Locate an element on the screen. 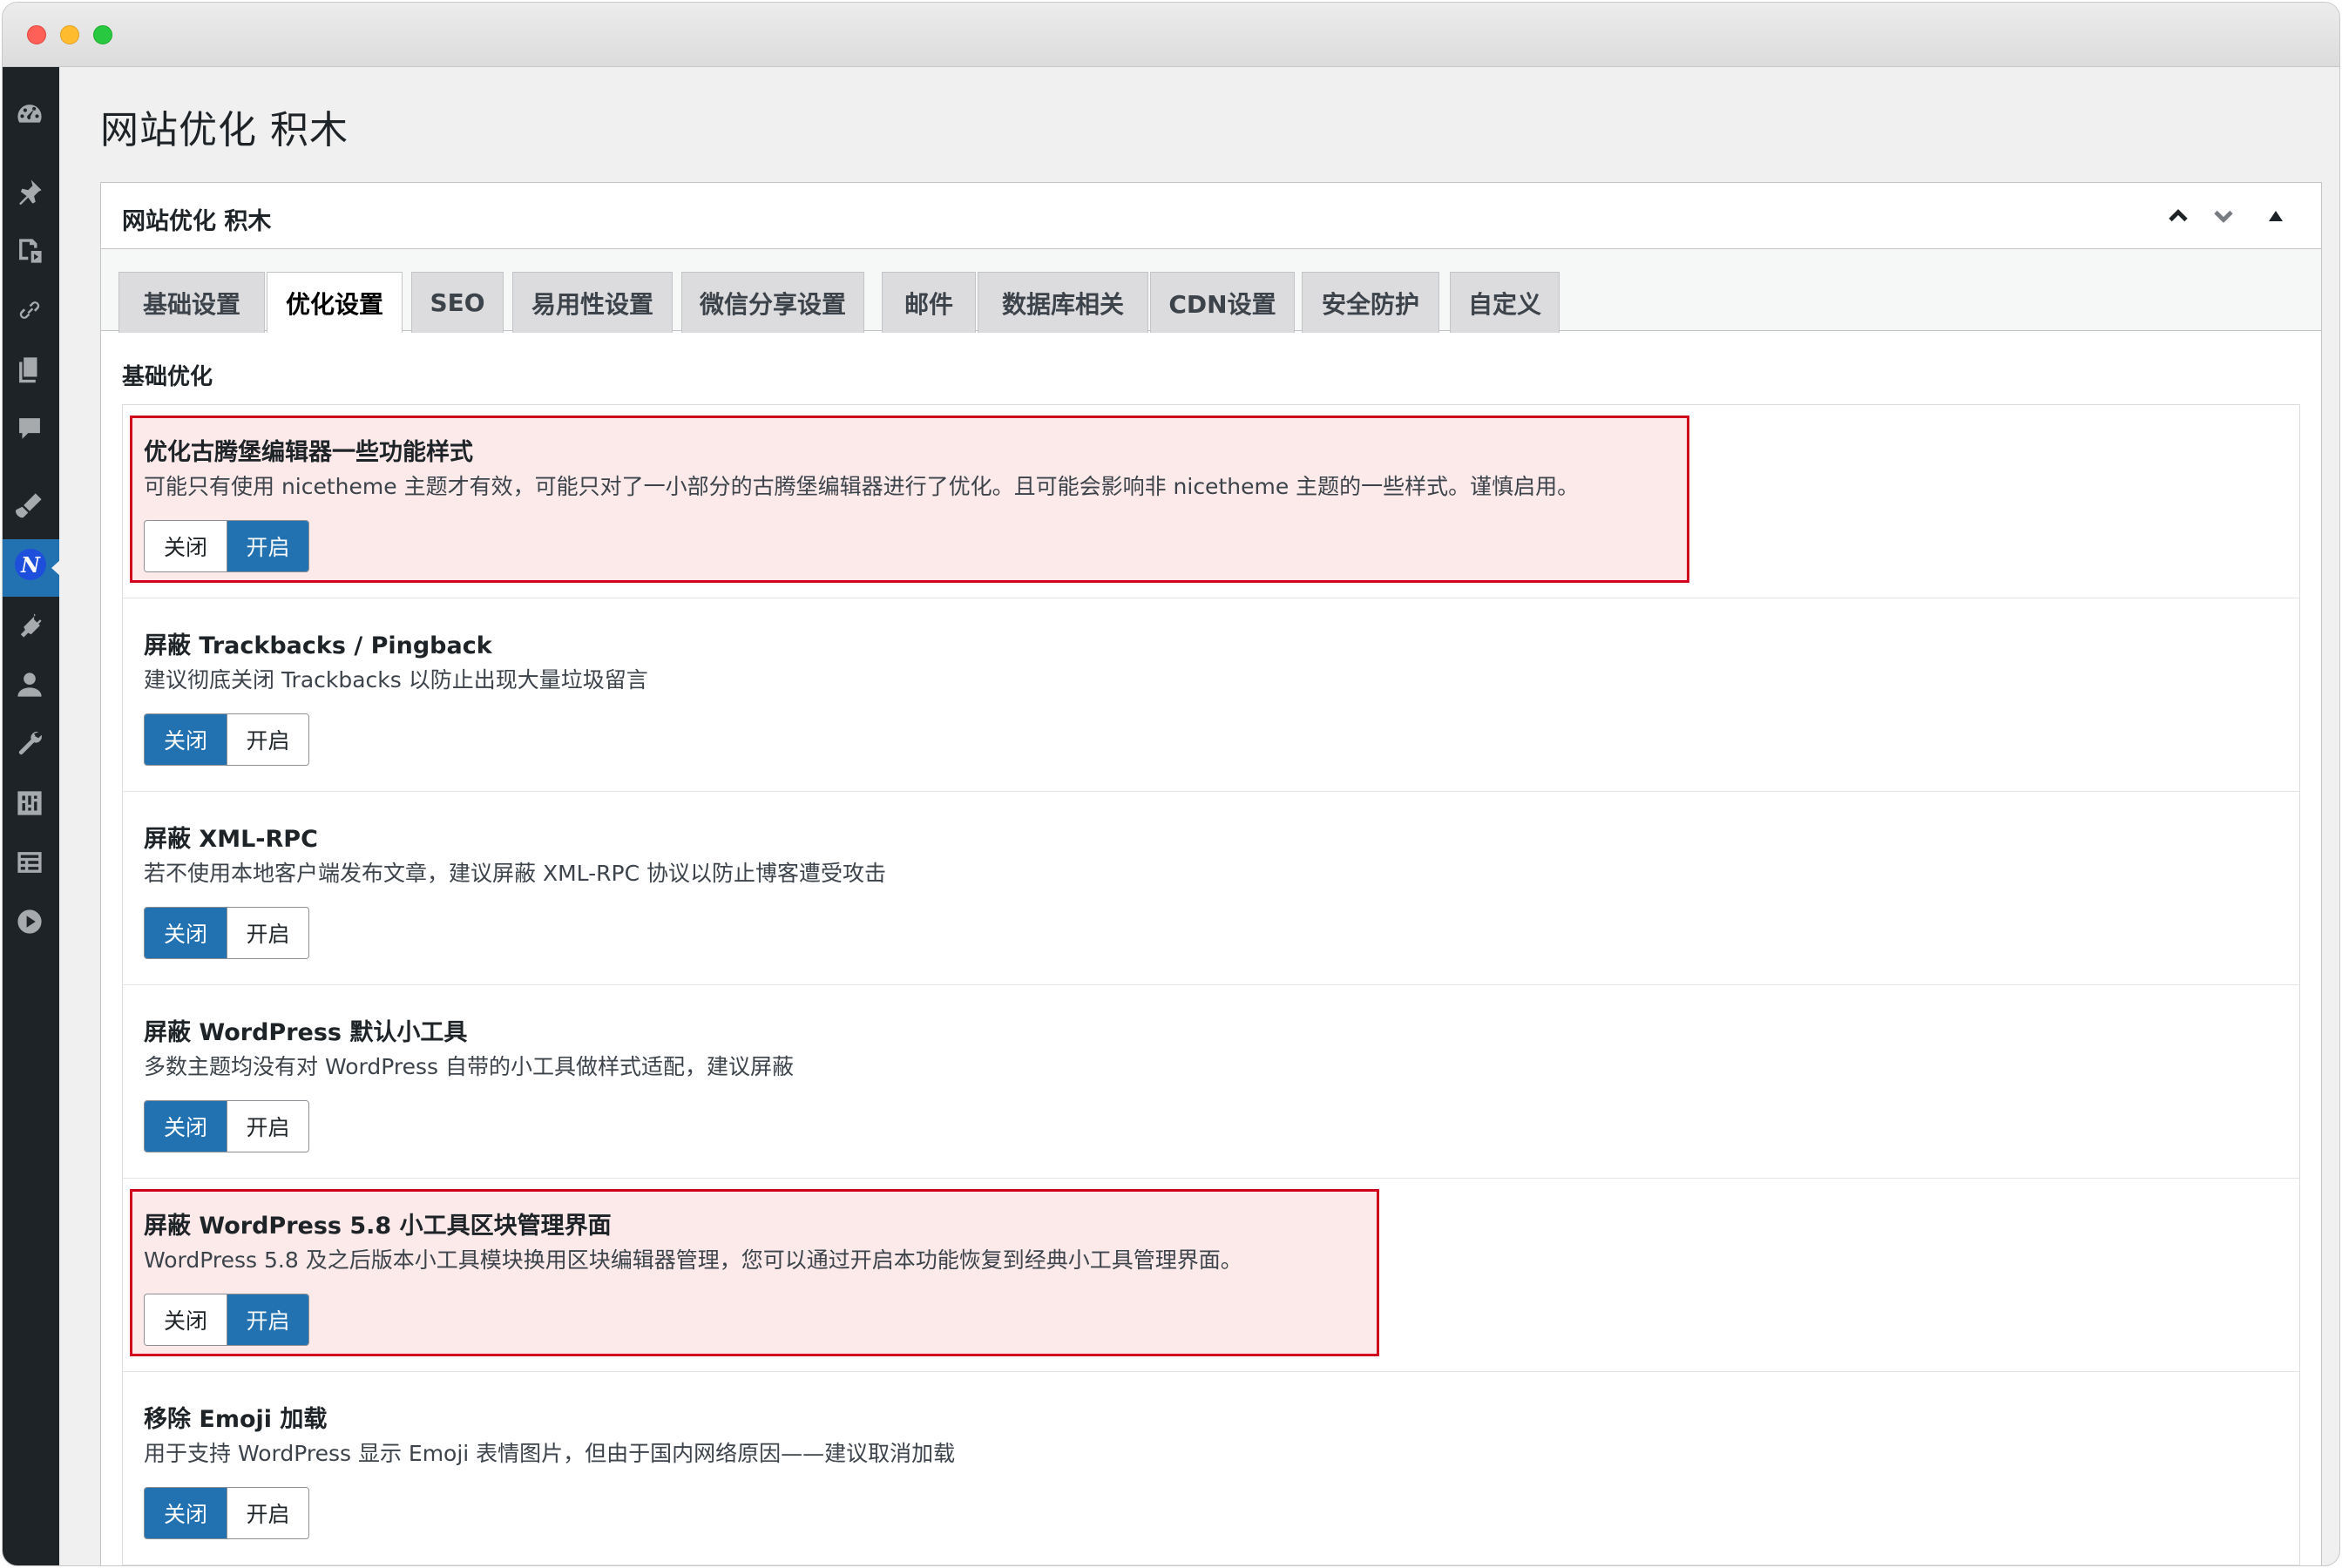  tab-basic-settings: 基础设置 is located at coordinates (191, 302).